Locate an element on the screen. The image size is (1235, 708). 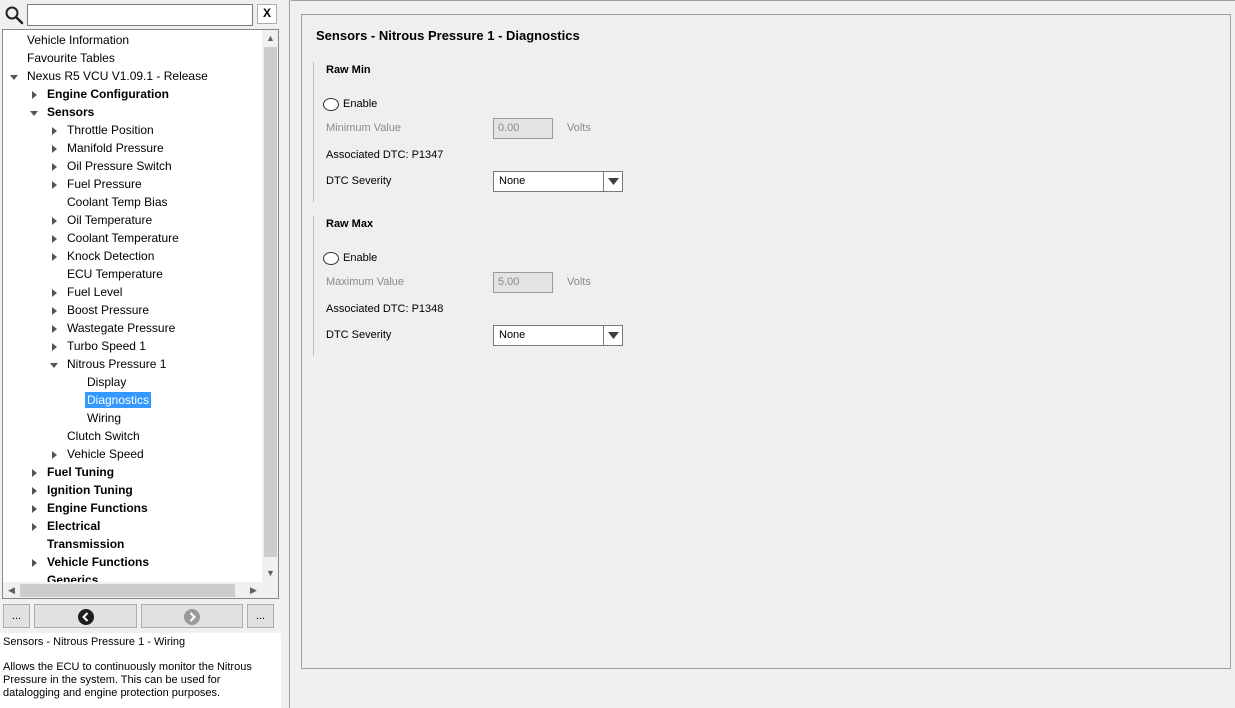
tree-item: Knock Detection is located at coordinates (132, 256).